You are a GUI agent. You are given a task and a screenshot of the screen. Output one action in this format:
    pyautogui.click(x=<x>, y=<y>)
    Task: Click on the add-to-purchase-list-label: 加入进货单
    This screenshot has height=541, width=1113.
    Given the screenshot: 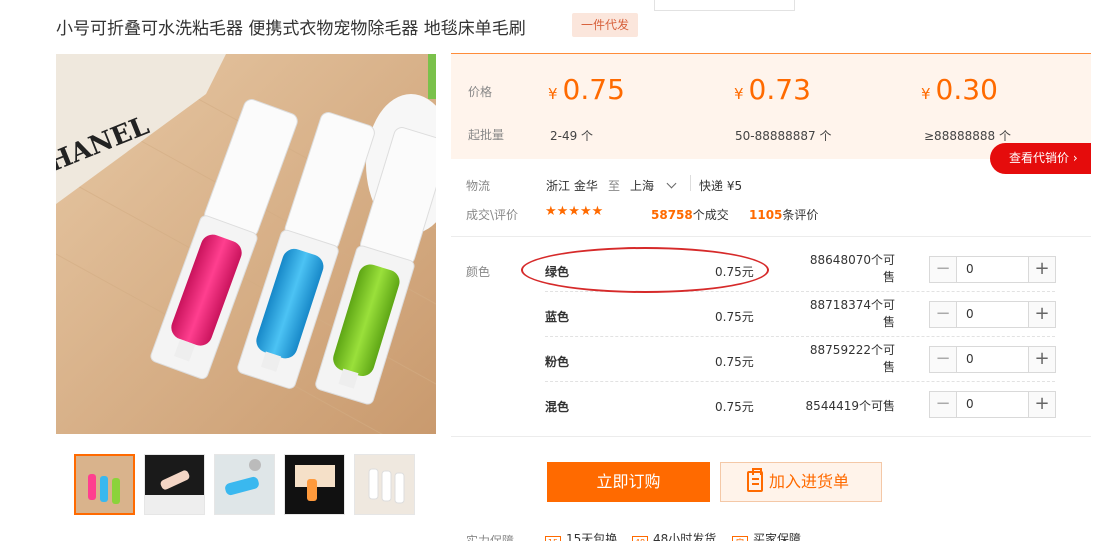 What is the action you would take?
    pyautogui.click(x=809, y=481)
    